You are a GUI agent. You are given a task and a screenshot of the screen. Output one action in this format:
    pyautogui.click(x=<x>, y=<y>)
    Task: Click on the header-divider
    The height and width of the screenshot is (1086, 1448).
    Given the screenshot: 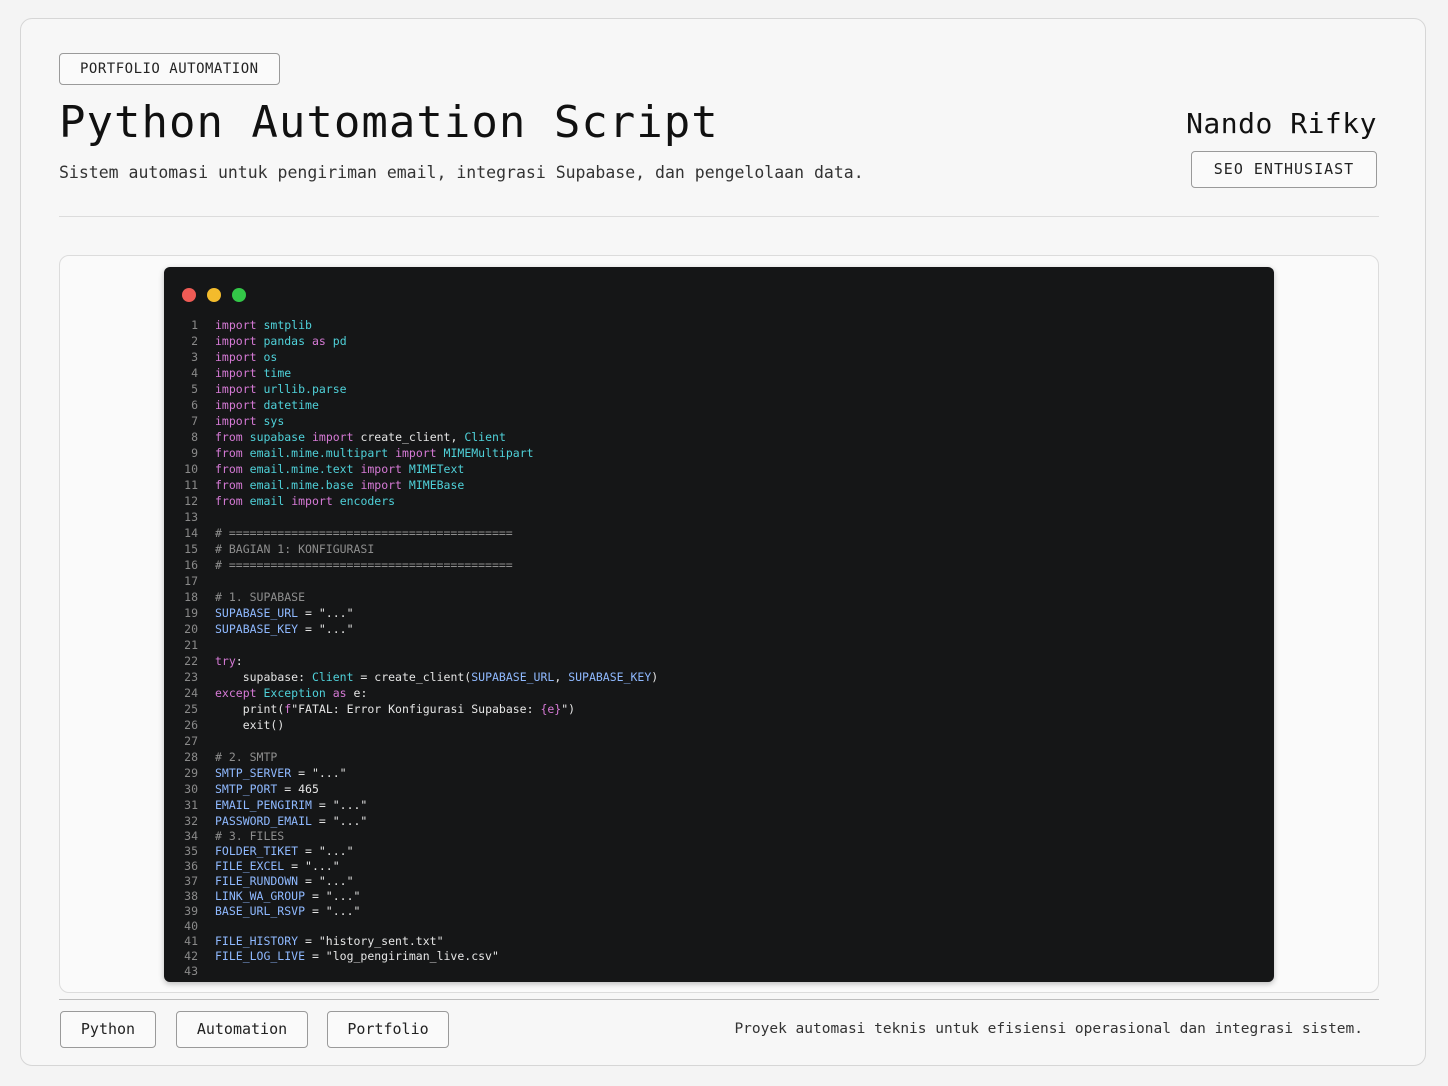 What is the action you would take?
    pyautogui.click(x=719, y=216)
    